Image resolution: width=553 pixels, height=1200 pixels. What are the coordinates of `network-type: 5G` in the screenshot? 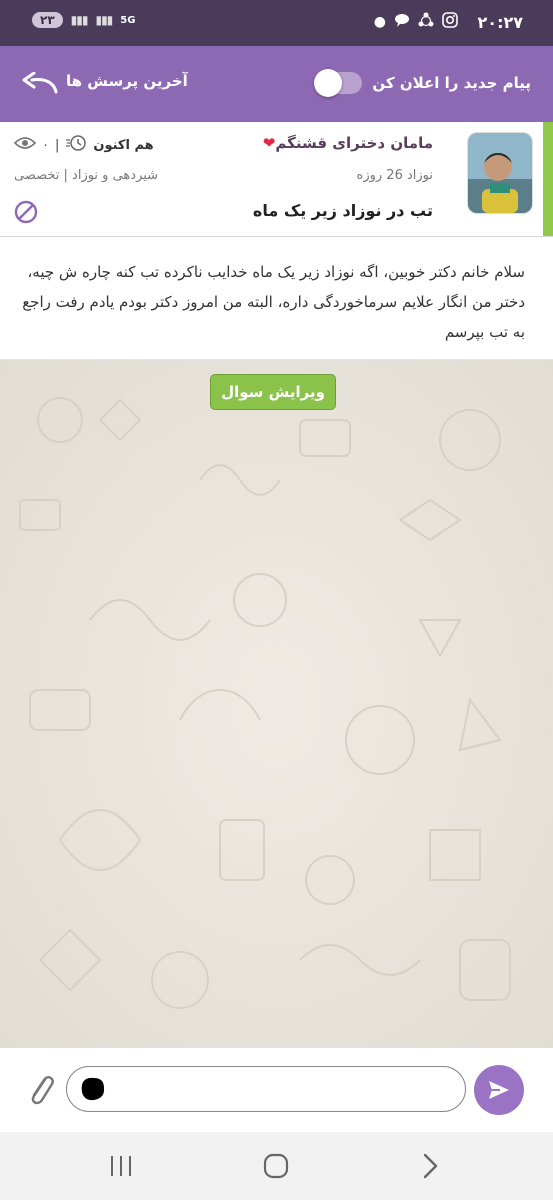 It's located at (128, 20).